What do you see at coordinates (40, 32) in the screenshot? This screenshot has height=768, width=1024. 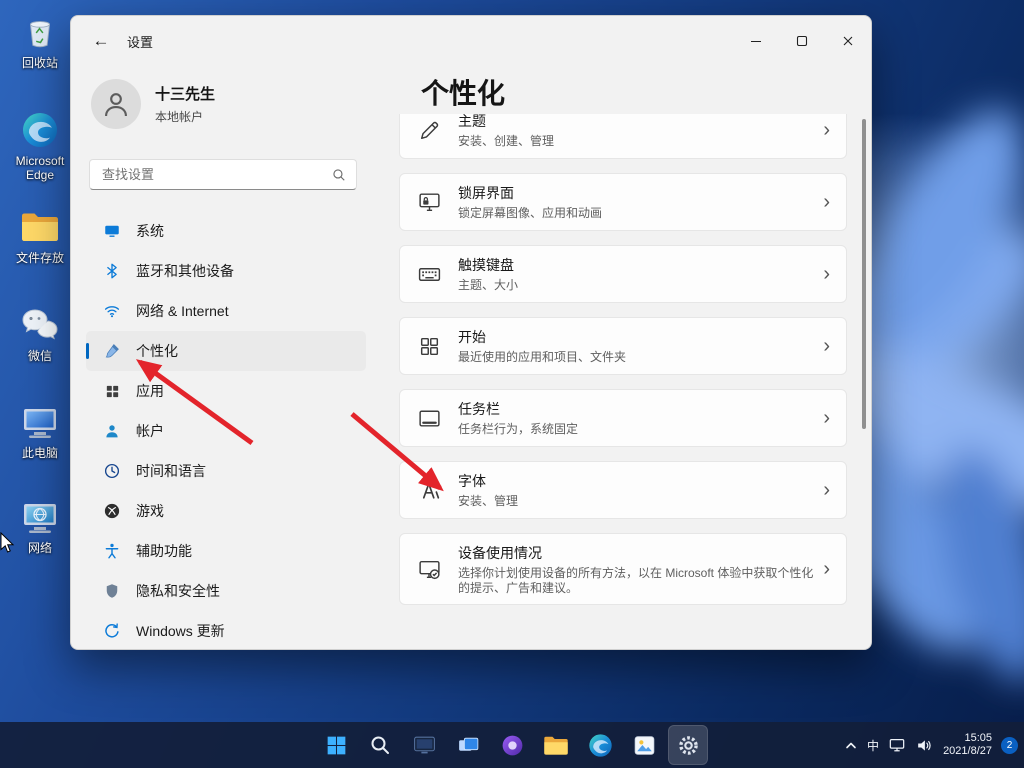 I see `recycle-bin-icon` at bounding box center [40, 32].